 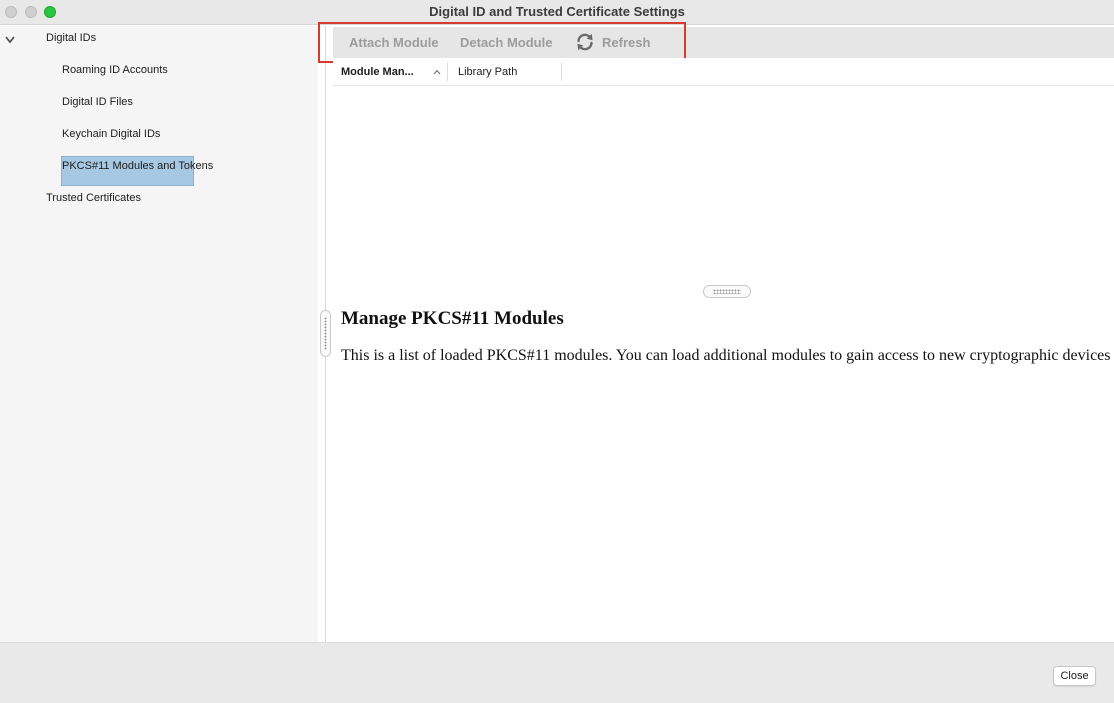 What do you see at coordinates (93, 198) in the screenshot?
I see `sidebar-item-trusted-certificates: Trusted Certificates` at bounding box center [93, 198].